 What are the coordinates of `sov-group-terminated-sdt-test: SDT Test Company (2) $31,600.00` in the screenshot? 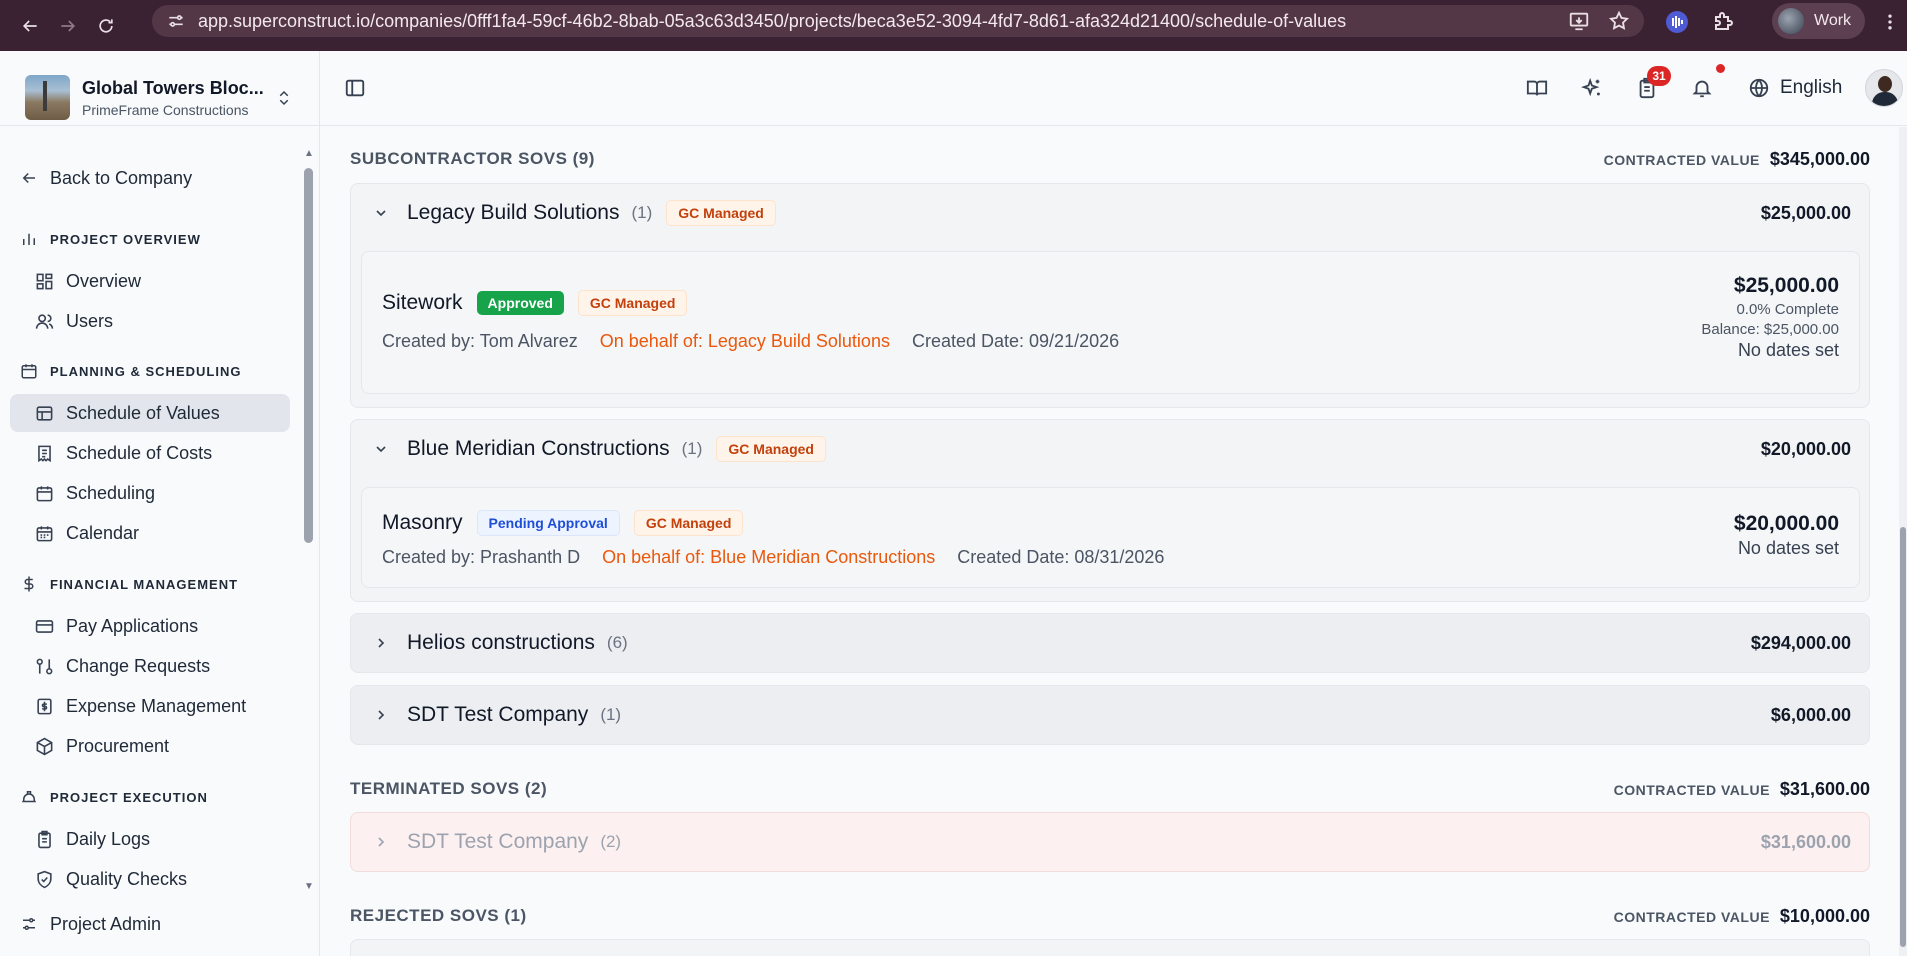 It's located at (1110, 842).